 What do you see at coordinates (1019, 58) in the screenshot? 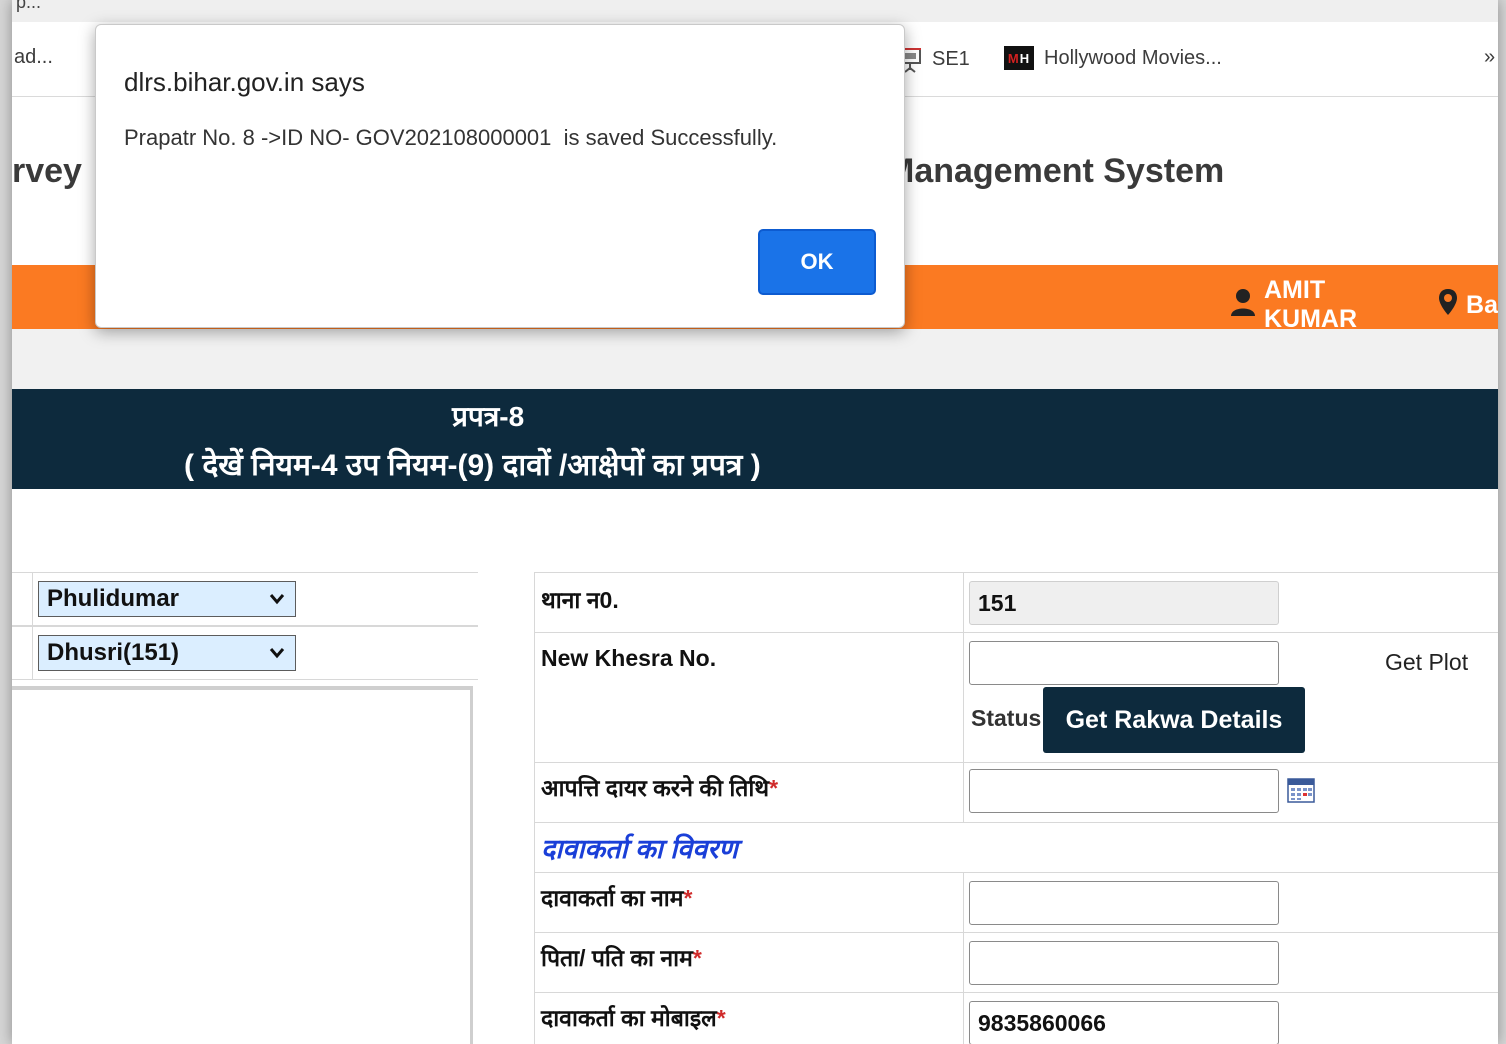
I see `mh-logo-icon: MH` at bounding box center [1019, 58].